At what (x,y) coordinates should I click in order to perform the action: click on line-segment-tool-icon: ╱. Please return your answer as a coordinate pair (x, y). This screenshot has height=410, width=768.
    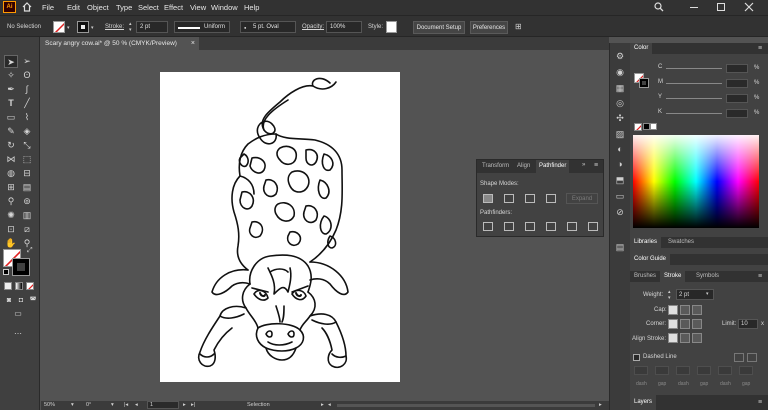
    Looking at the image, I should click on (27, 103).